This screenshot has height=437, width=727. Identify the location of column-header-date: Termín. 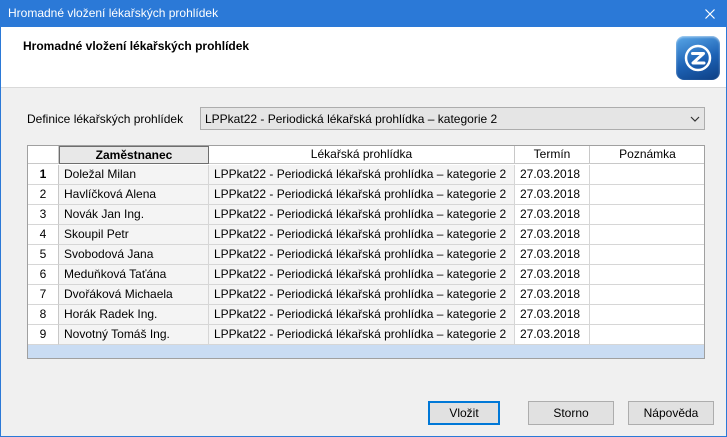
(552, 155).